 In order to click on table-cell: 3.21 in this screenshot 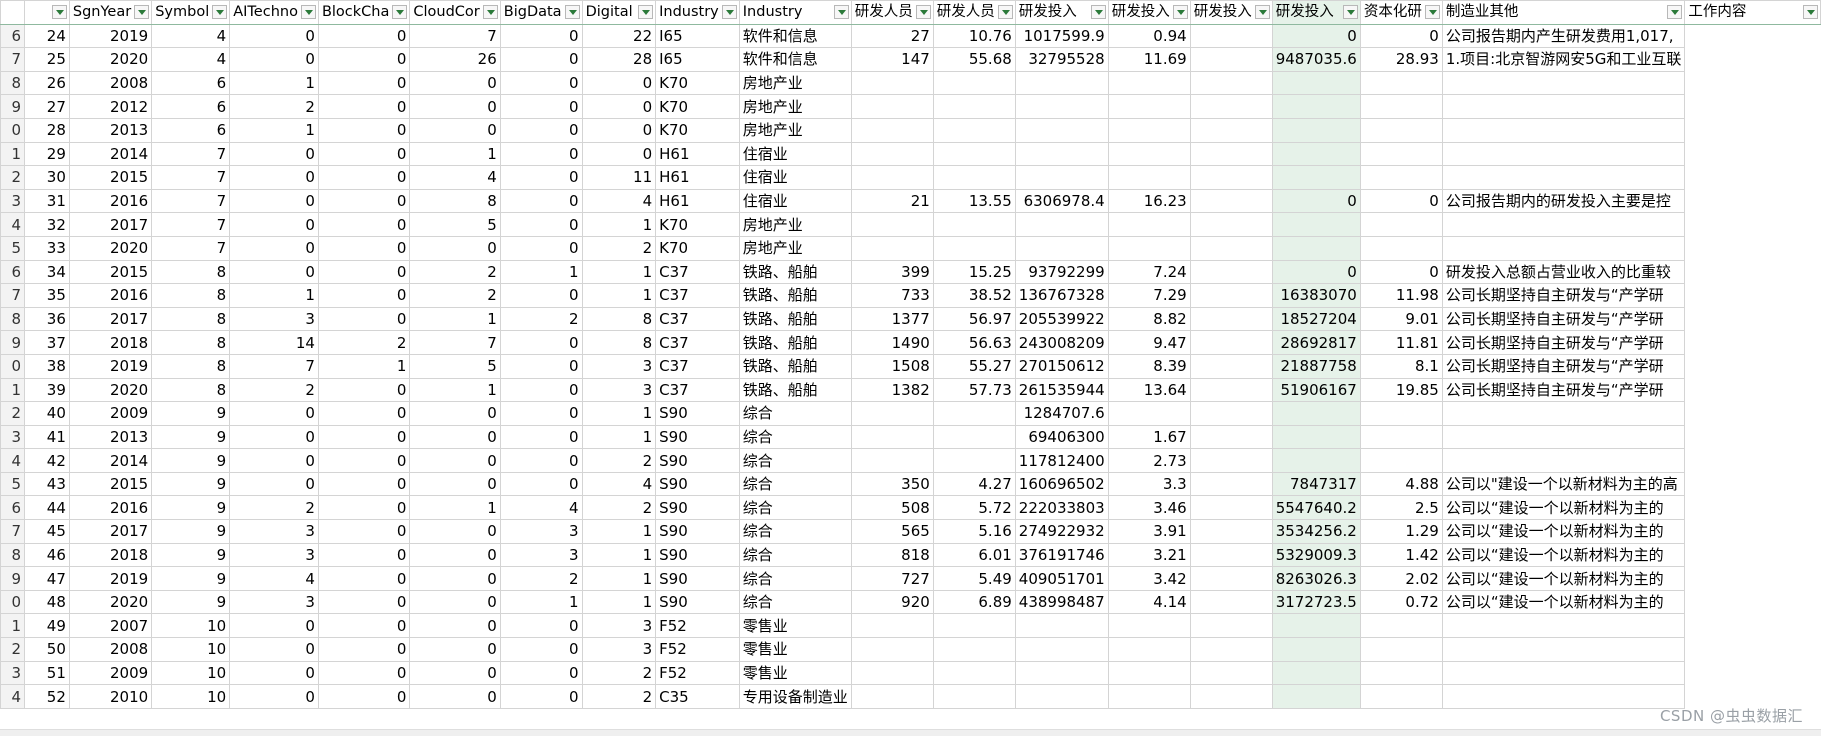, I will do `click(1149, 555)`.